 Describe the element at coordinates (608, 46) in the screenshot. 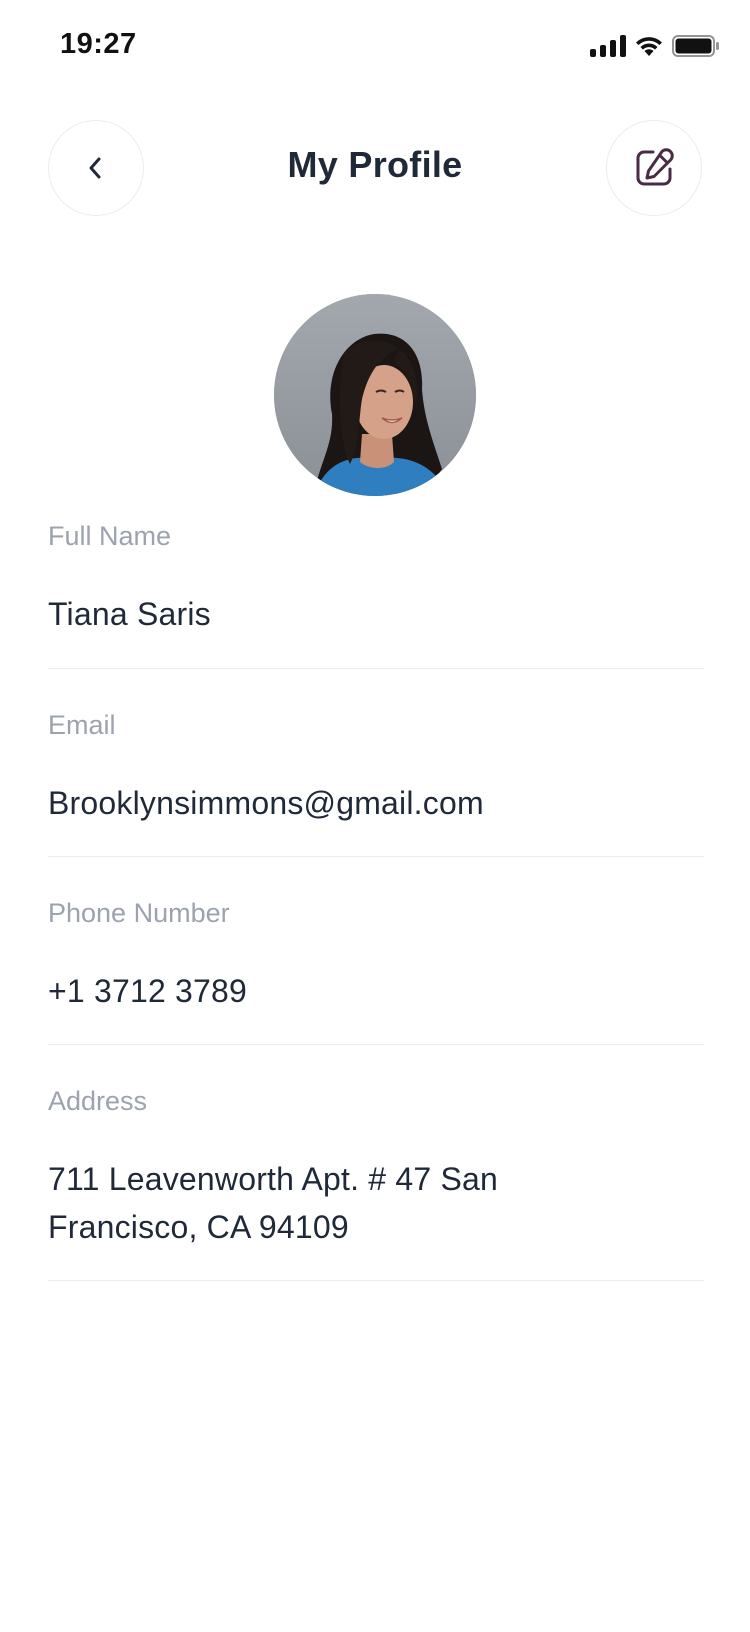

I see `signal-icon` at that location.